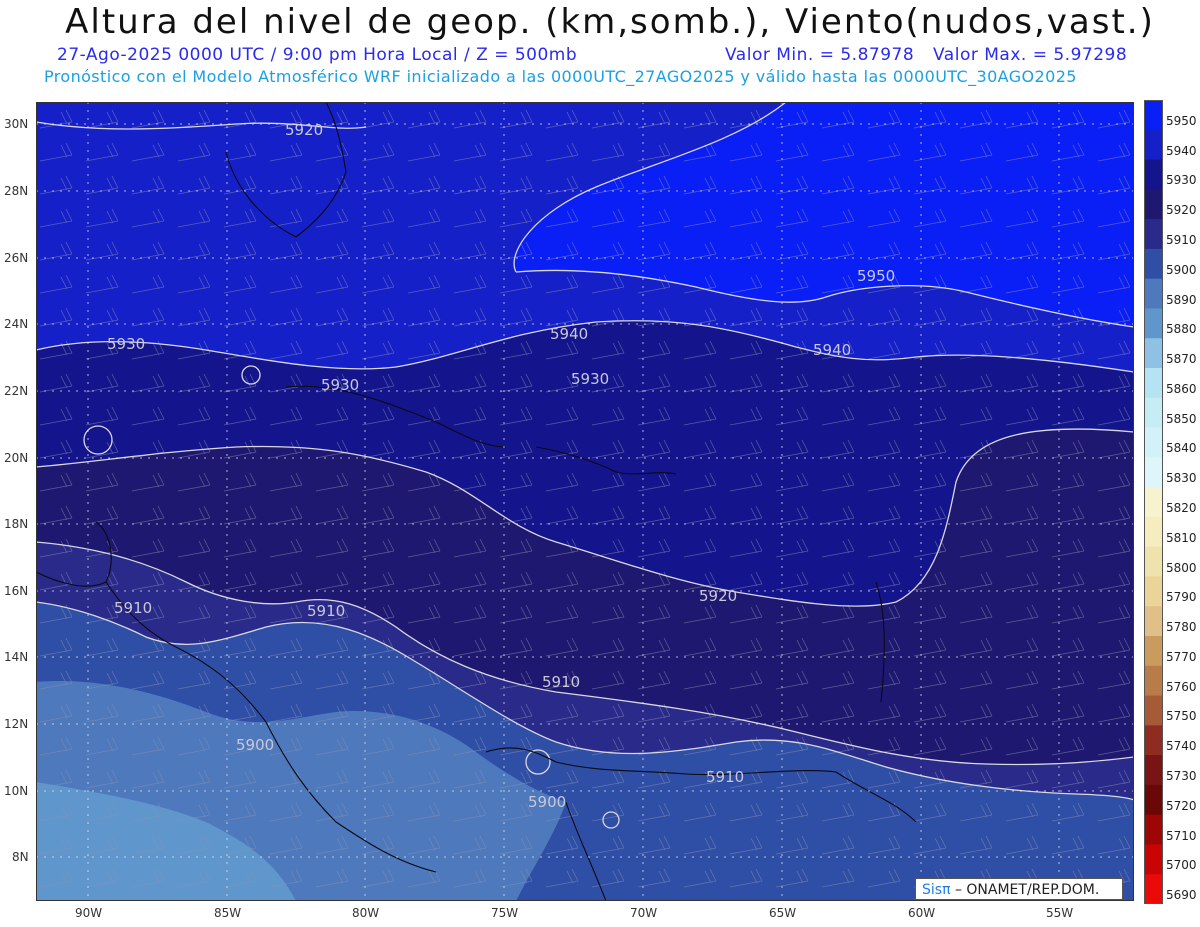 The height and width of the screenshot is (927, 1200). What do you see at coordinates (1181, 656) in the screenshot?
I see `colorbar-label: 5770` at bounding box center [1181, 656].